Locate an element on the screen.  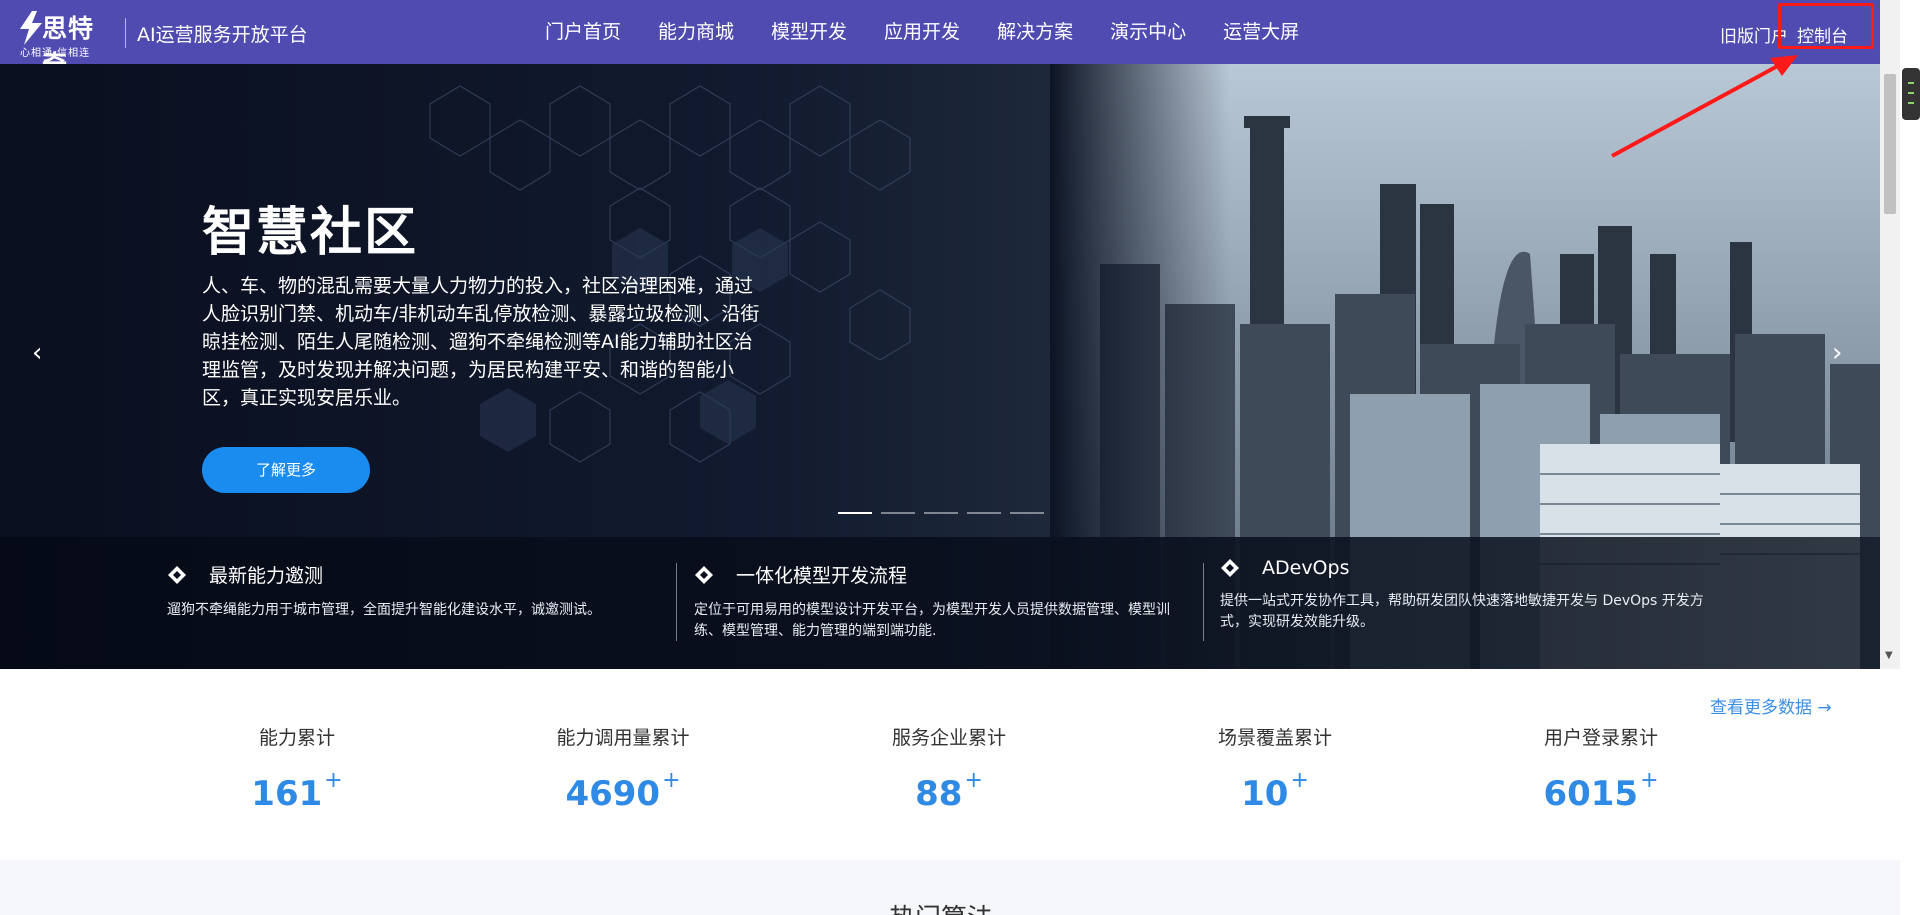
stat-item: 能力累计 161+ is located at coordinates (297, 768).